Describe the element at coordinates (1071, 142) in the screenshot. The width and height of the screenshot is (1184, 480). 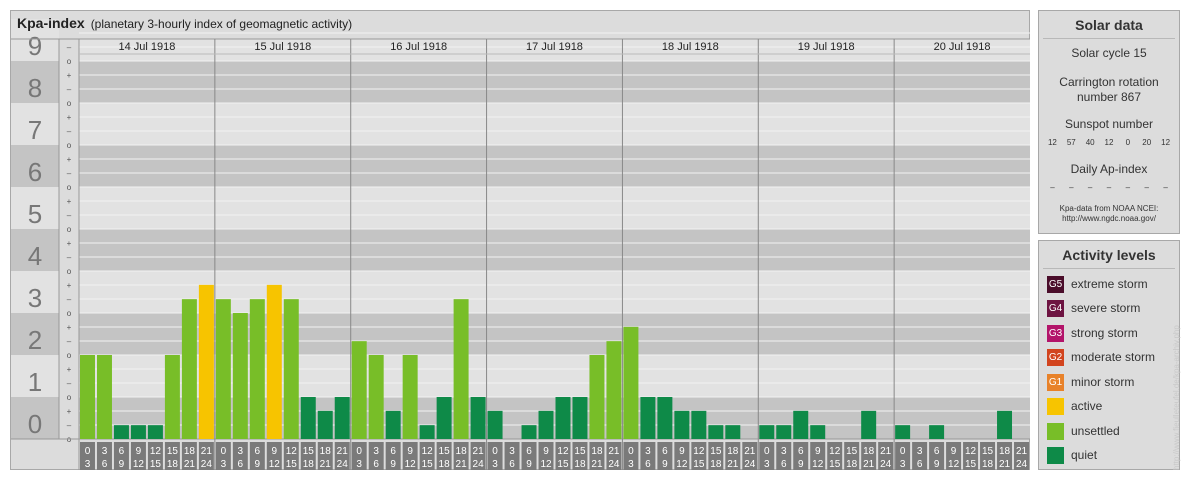
I see `sunspot-value: 57` at that location.